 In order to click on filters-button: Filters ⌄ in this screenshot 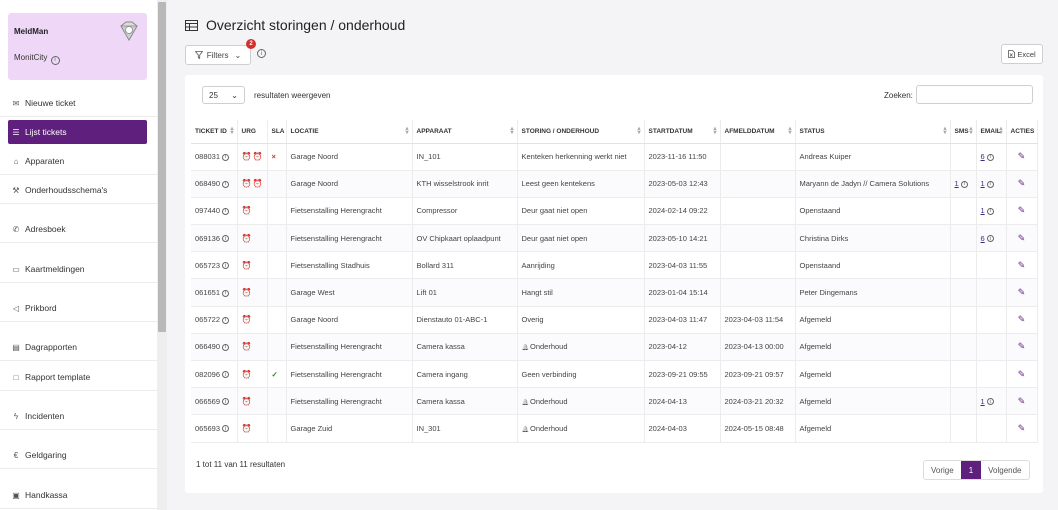, I will do `click(218, 55)`.